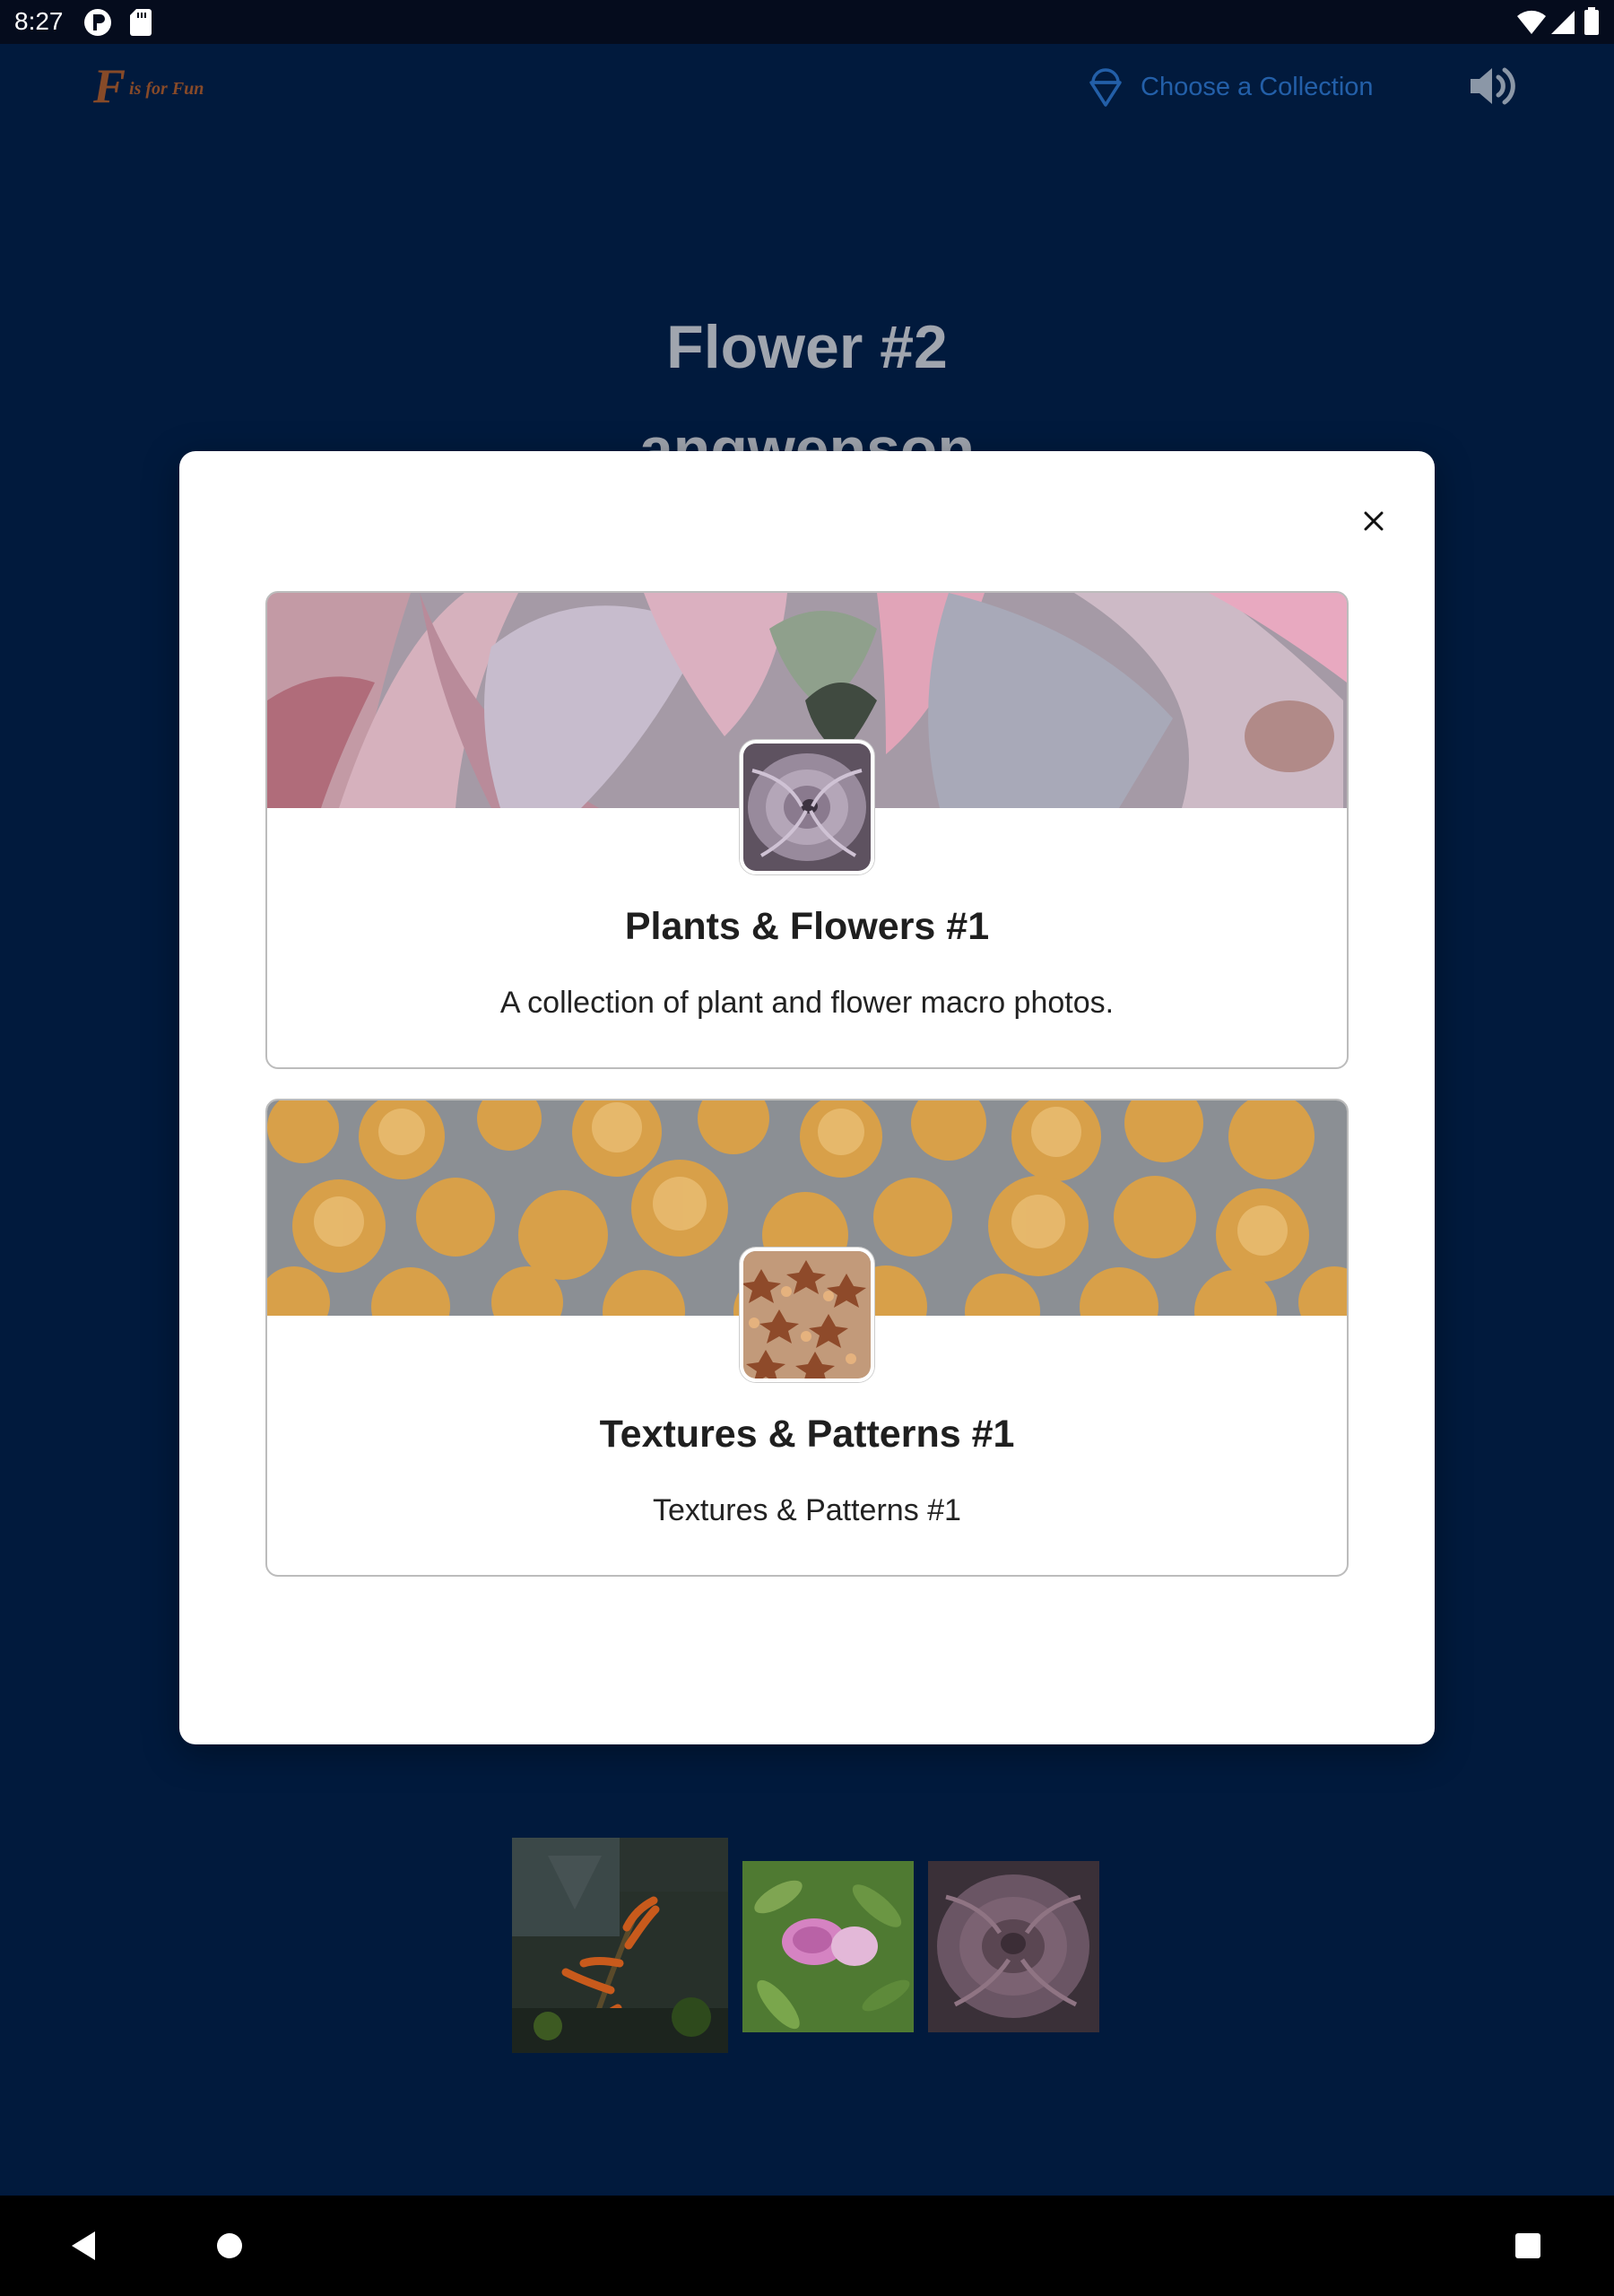 This screenshot has width=1614, height=2296. I want to click on page-title: Flower #2, so click(807, 347).